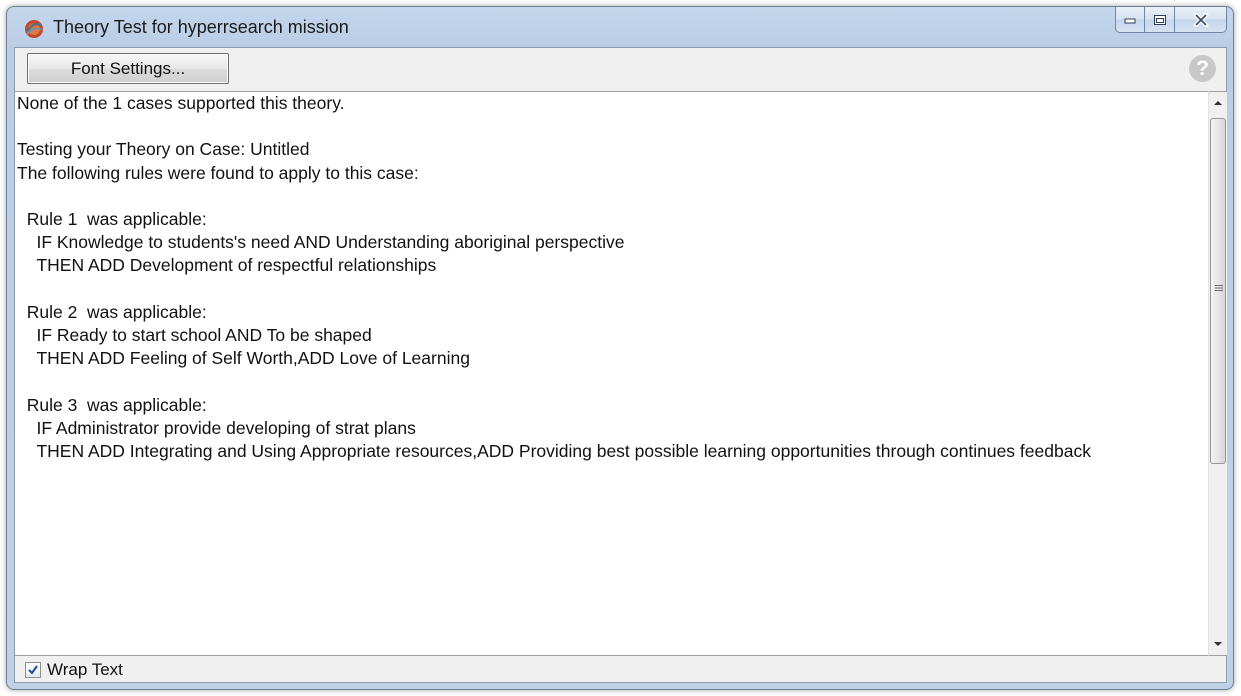  Describe the element at coordinates (201, 27) in the screenshot. I see `window-title: Theory Test for hyperrsearch mission` at that location.